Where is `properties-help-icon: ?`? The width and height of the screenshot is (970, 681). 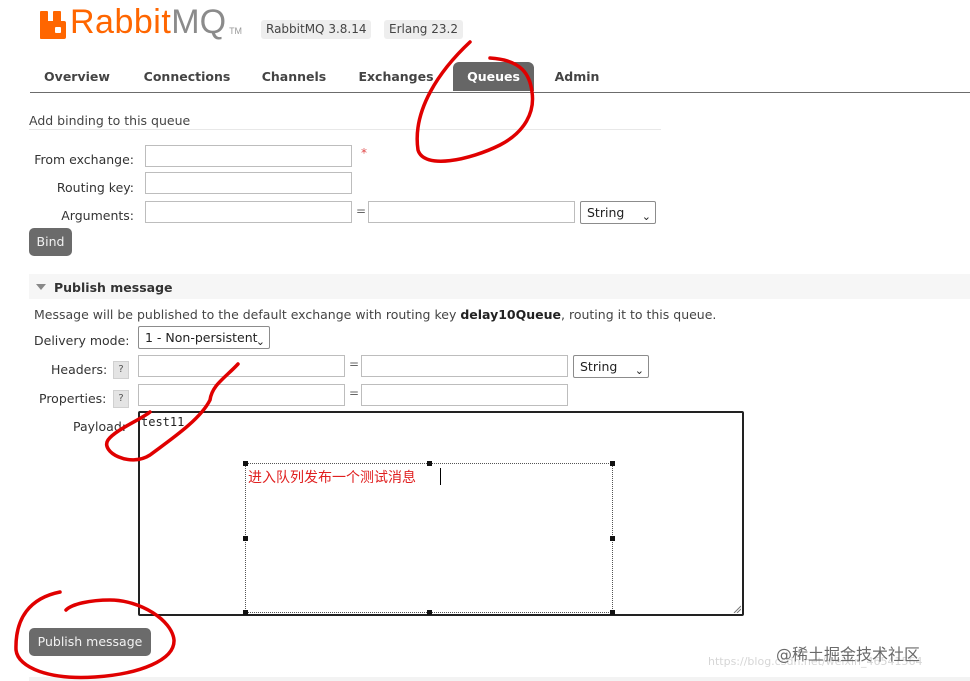 properties-help-icon: ? is located at coordinates (121, 399).